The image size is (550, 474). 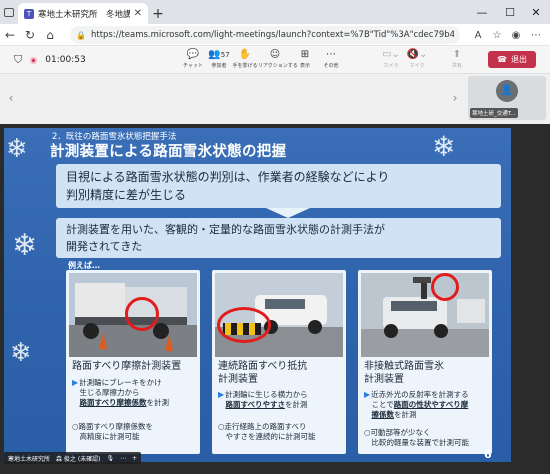 What do you see at coordinates (193, 54) in the screenshot?
I see `chat-icon: 💬` at bounding box center [193, 54].